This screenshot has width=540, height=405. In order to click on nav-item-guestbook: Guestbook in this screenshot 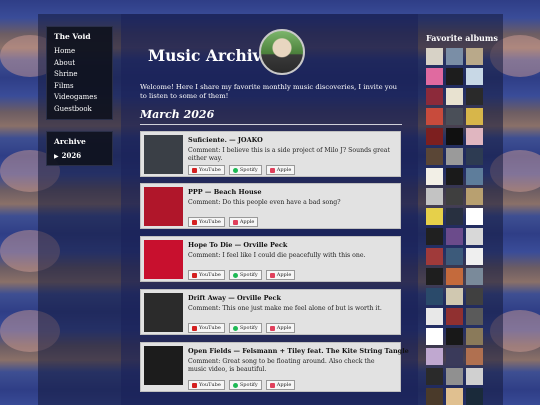, I will do `click(83, 110)`.